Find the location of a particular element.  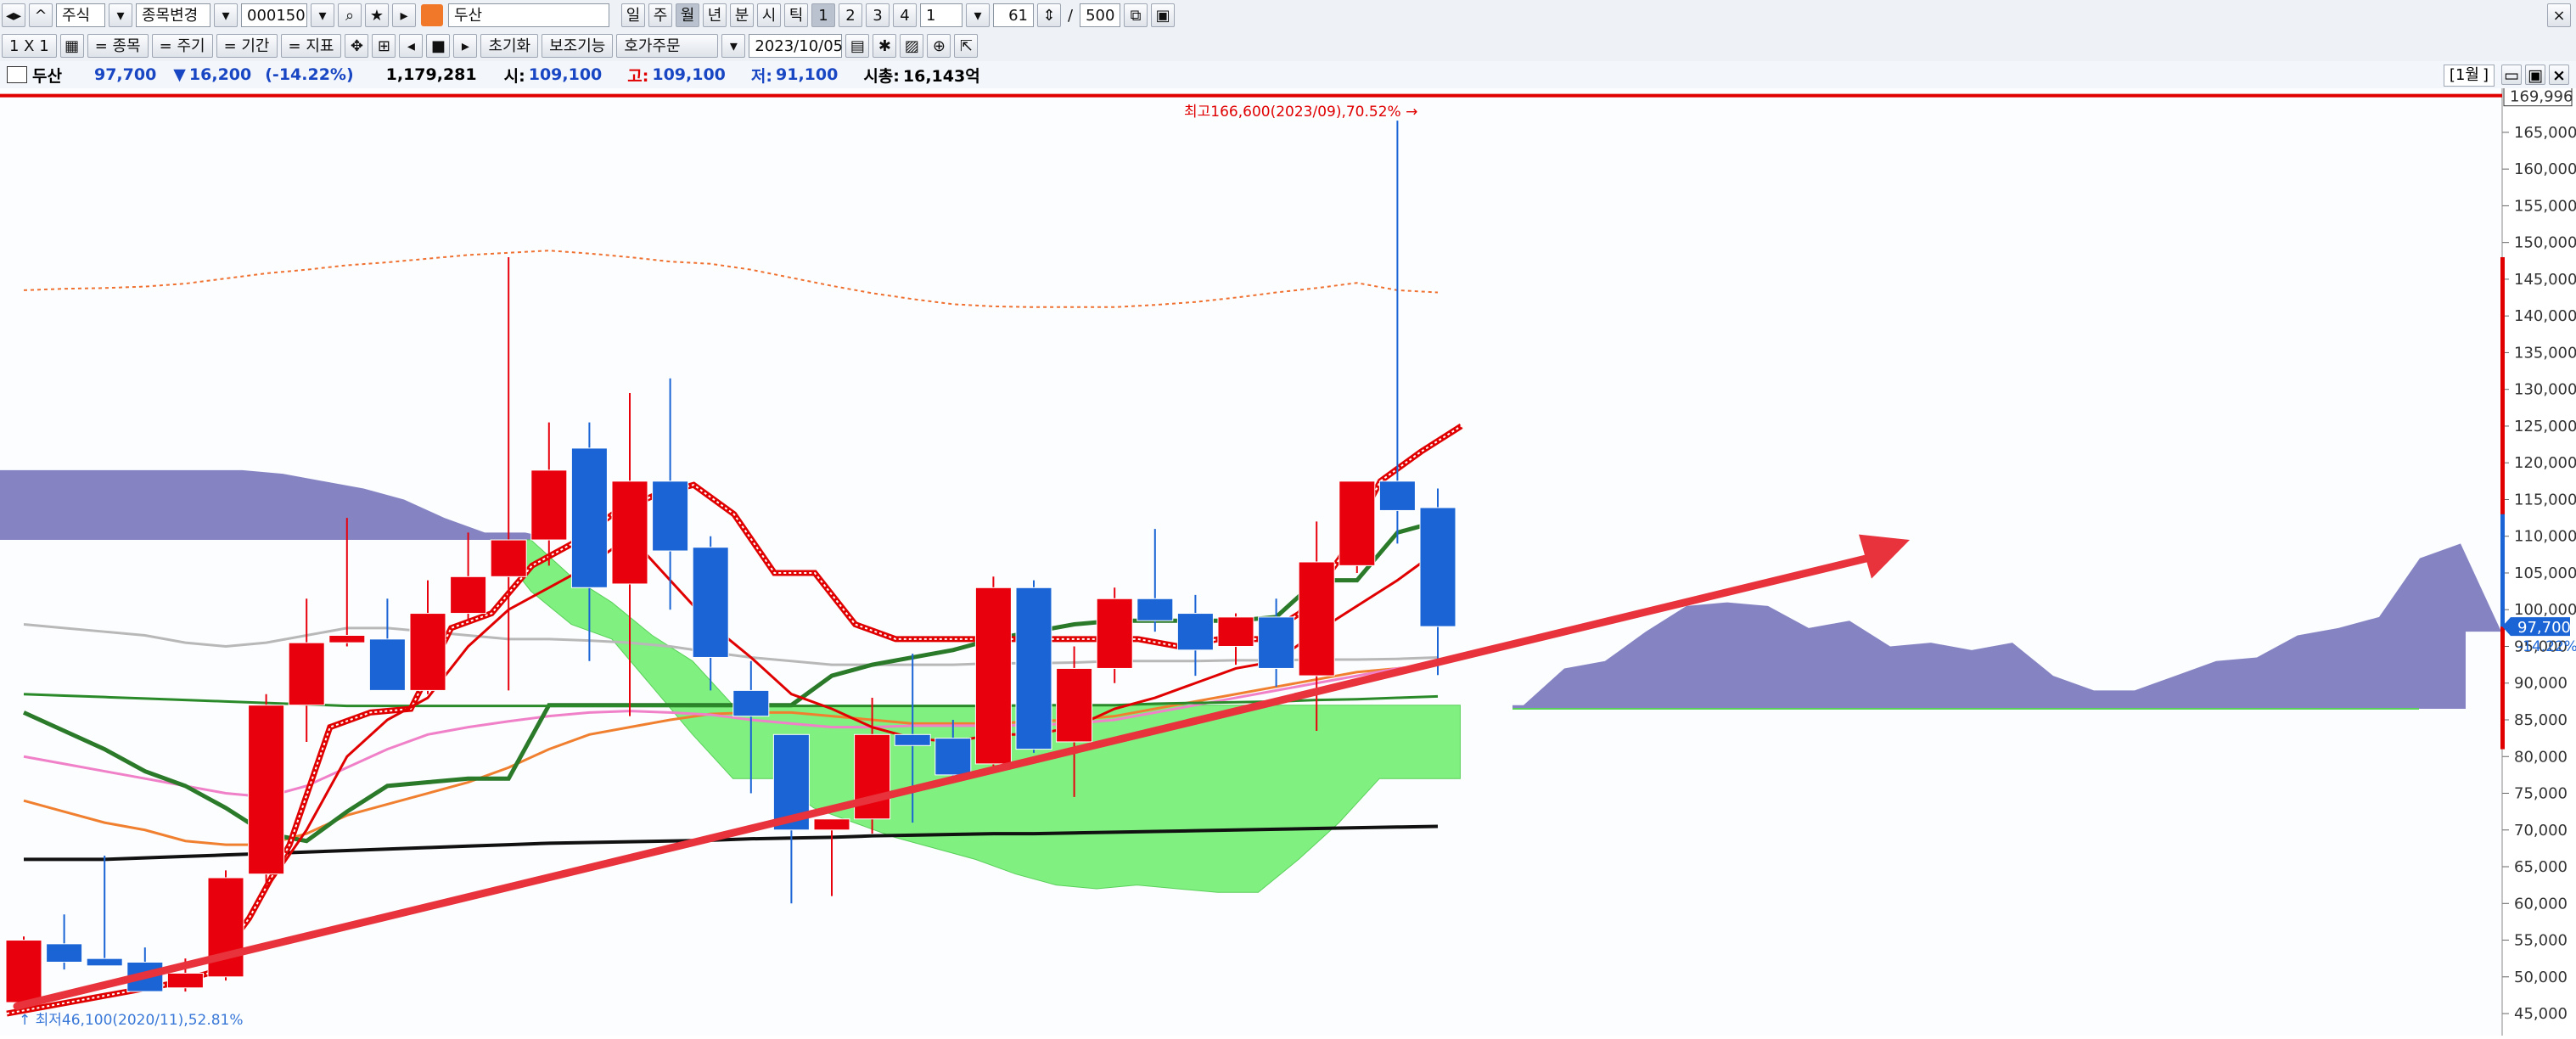

reset-button: 초기화 is located at coordinates (509, 46).